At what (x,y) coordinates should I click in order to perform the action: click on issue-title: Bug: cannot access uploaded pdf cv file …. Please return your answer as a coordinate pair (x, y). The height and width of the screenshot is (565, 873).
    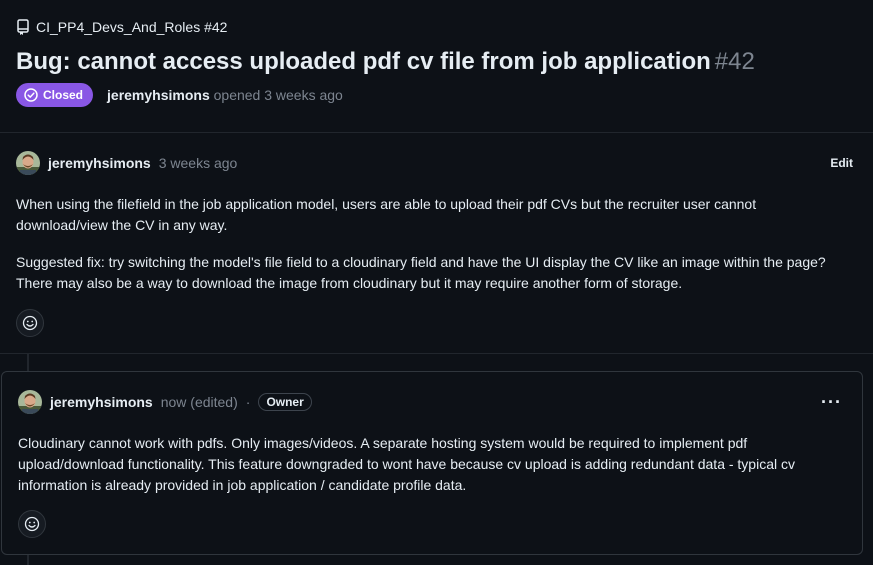
    Looking at the image, I should click on (385, 62).